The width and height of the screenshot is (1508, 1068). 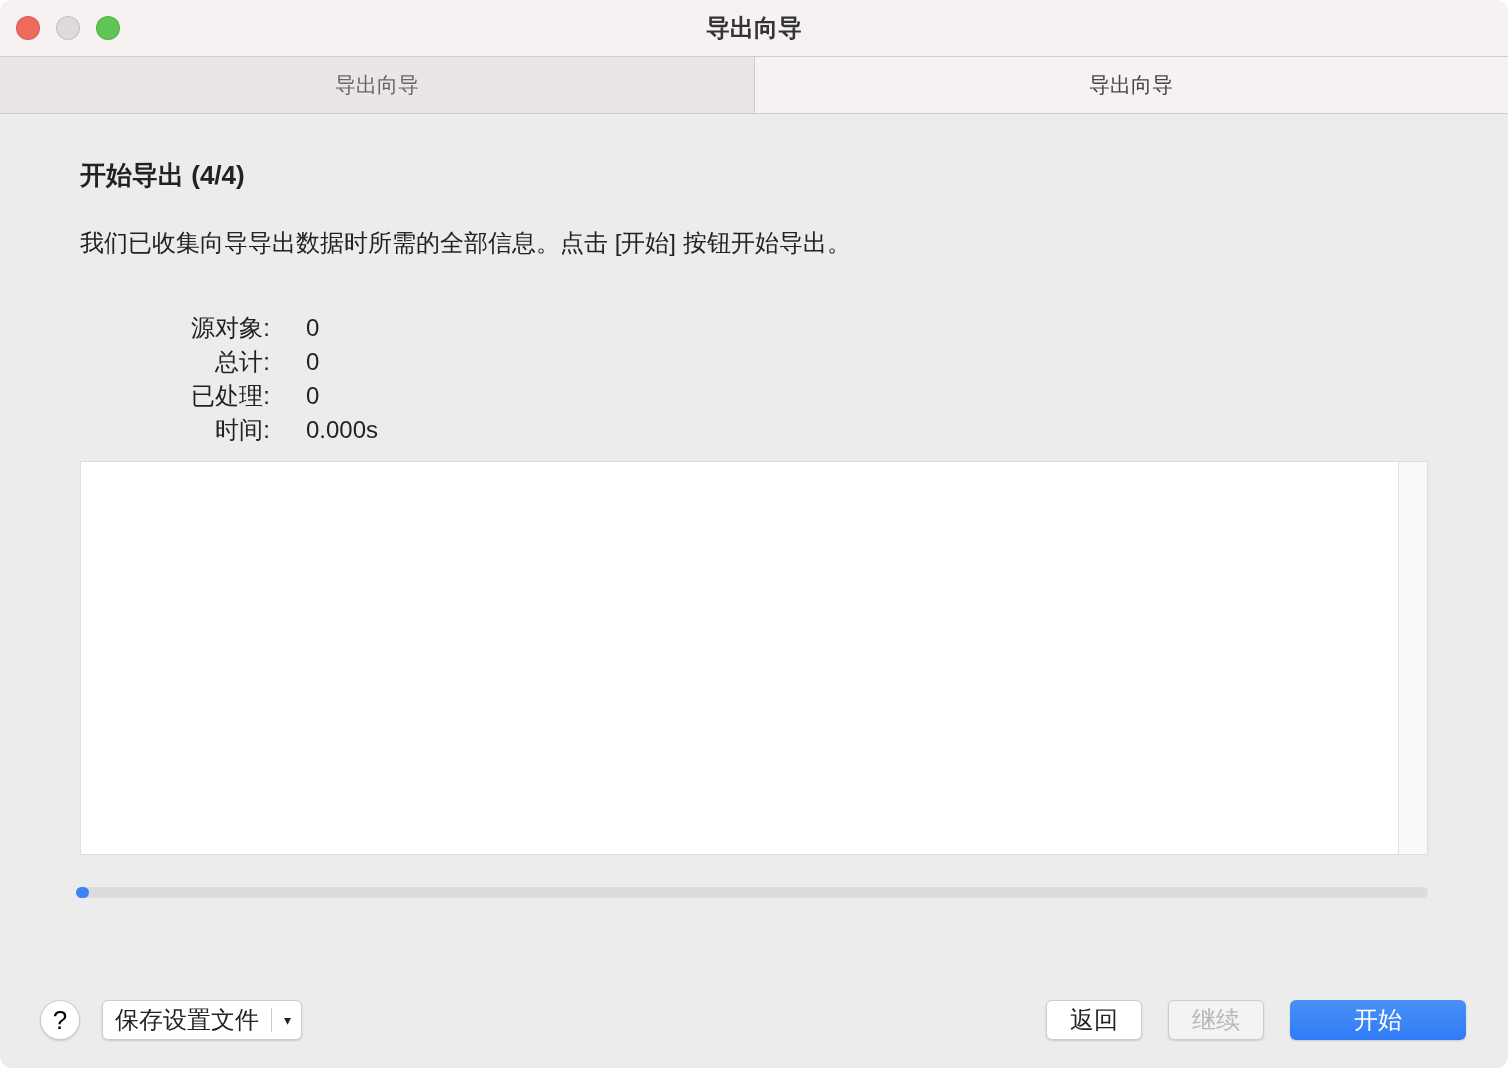 I want to click on step-heading: 开始导出 (4/4), so click(x=163, y=175).